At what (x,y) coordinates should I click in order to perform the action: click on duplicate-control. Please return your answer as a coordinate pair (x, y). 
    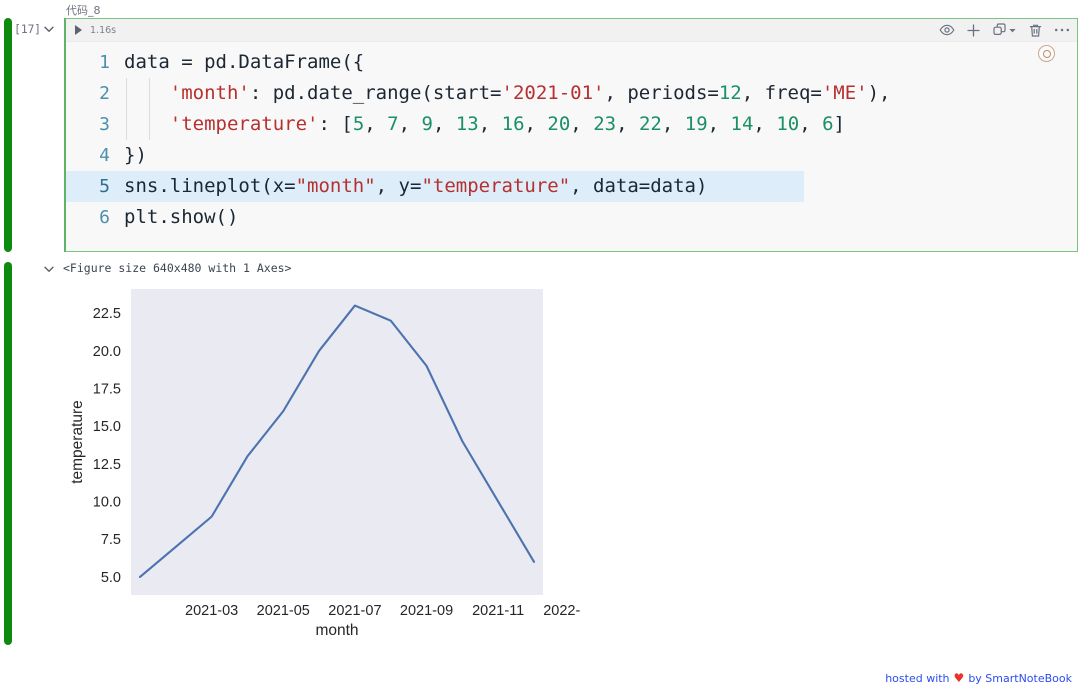
    Looking at the image, I should click on (1004, 30).